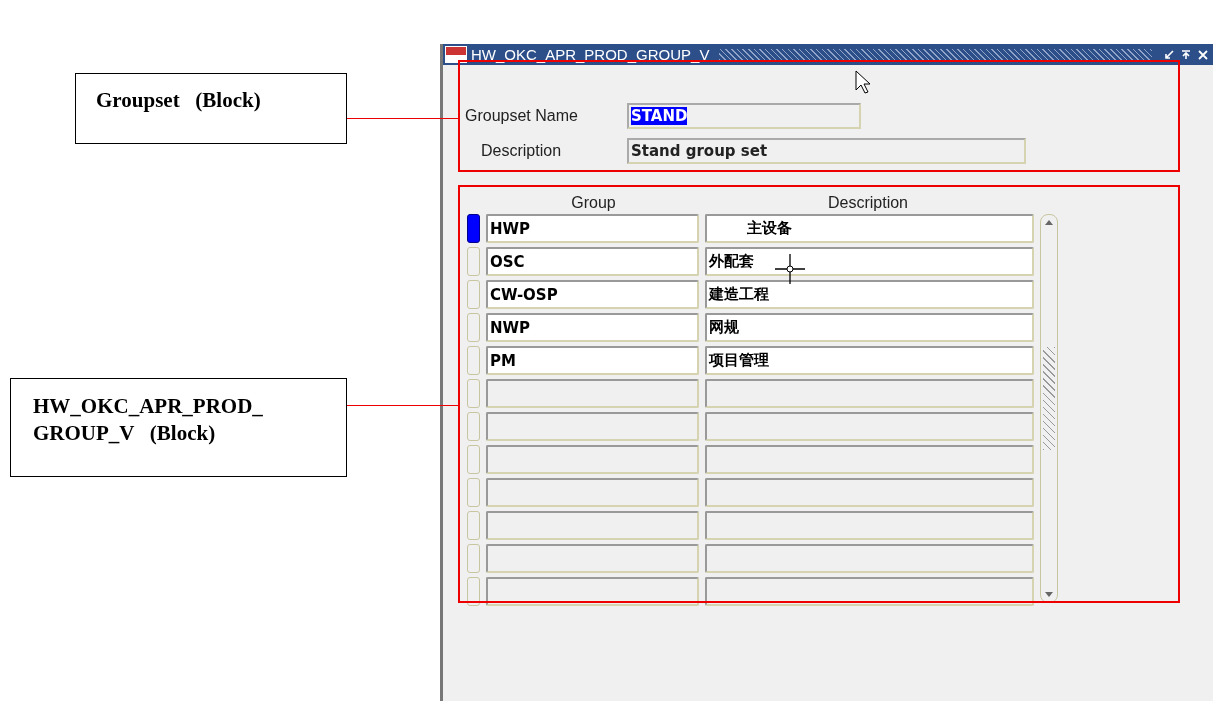 This screenshot has width=1213, height=701. What do you see at coordinates (1186, 54) in the screenshot?
I see `maximize-button` at bounding box center [1186, 54].